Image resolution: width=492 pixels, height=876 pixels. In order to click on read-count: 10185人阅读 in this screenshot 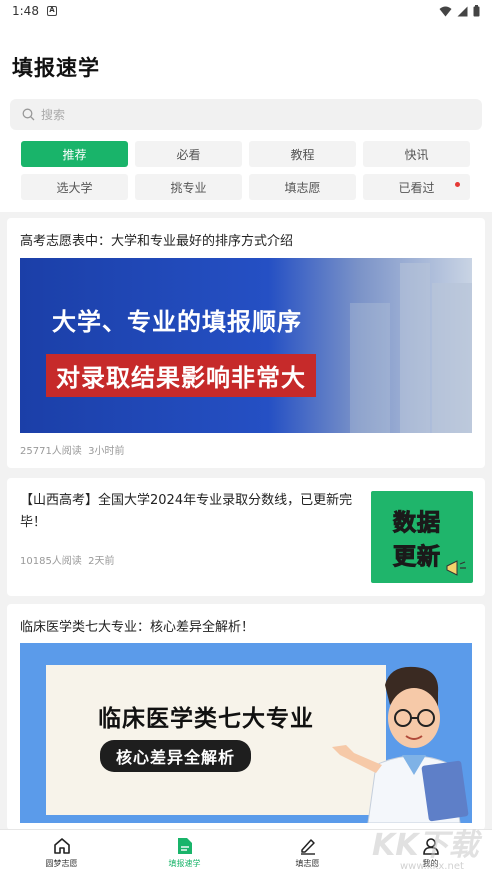, I will do `click(51, 561)`.